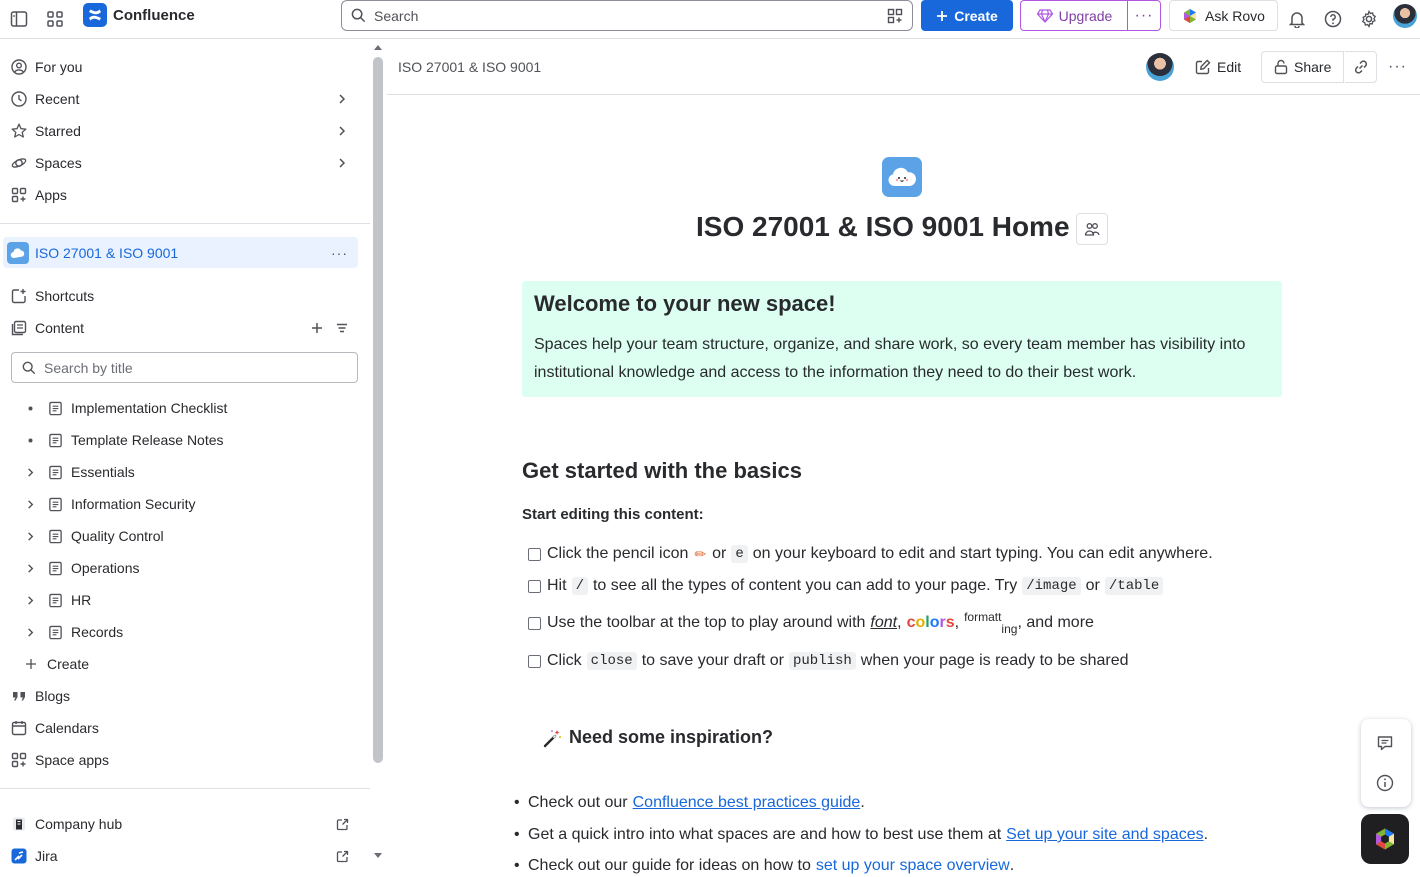 The height and width of the screenshot is (877, 1420). I want to click on add-content-icon, so click(317, 328).